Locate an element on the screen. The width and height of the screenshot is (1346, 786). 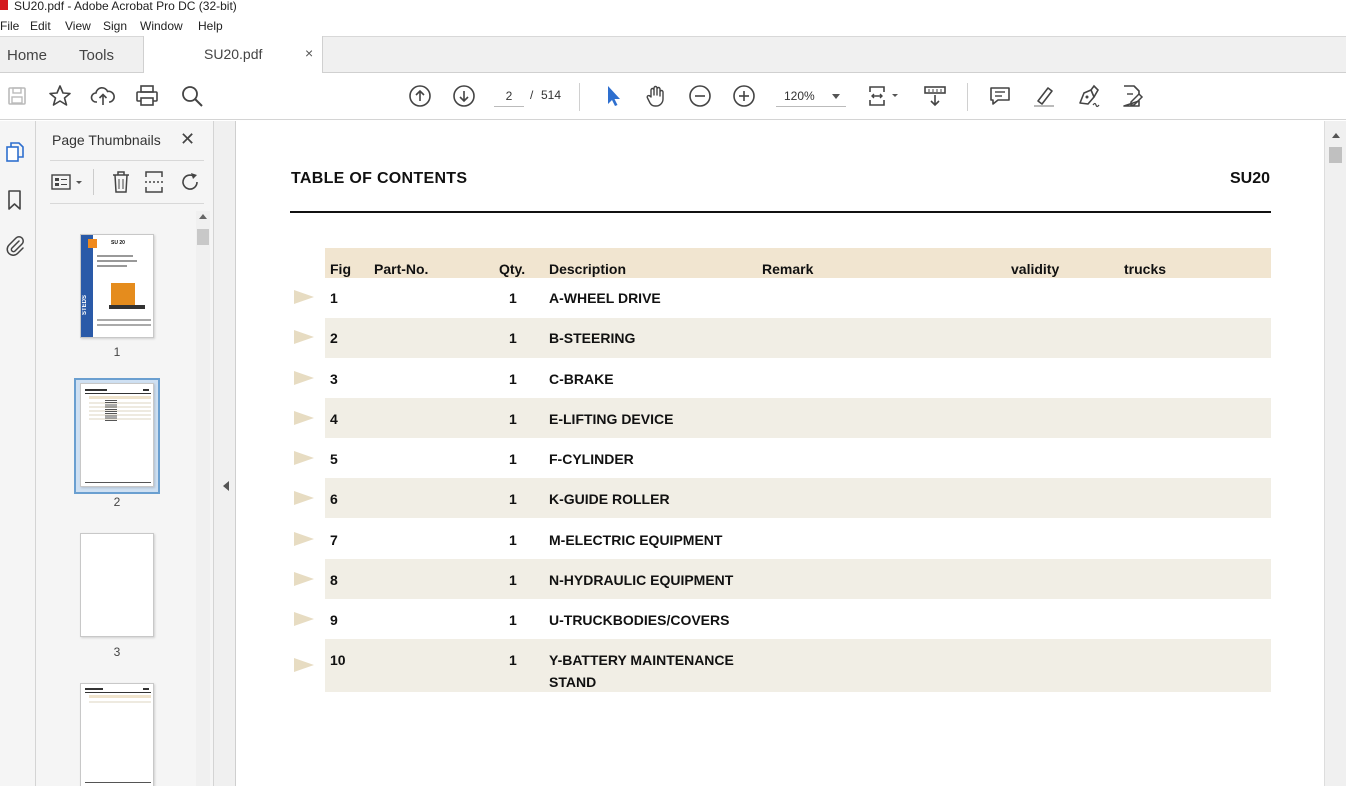
tab-document-label: SU20.pdf is located at coordinates (233, 54).